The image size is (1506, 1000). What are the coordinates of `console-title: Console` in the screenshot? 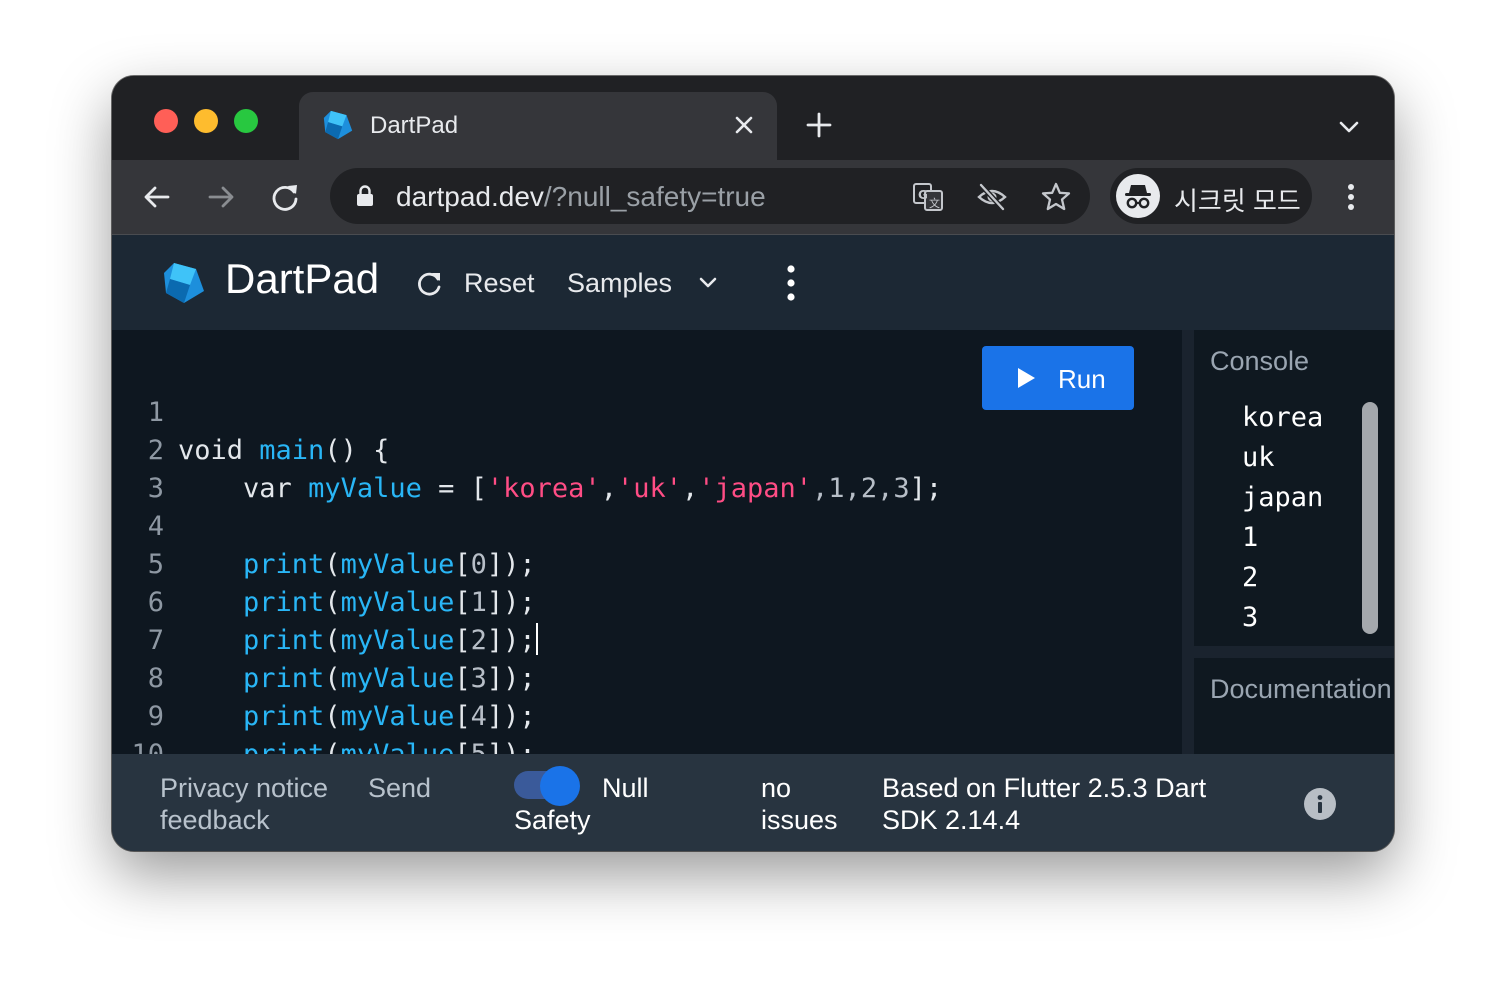 It's located at (1260, 361).